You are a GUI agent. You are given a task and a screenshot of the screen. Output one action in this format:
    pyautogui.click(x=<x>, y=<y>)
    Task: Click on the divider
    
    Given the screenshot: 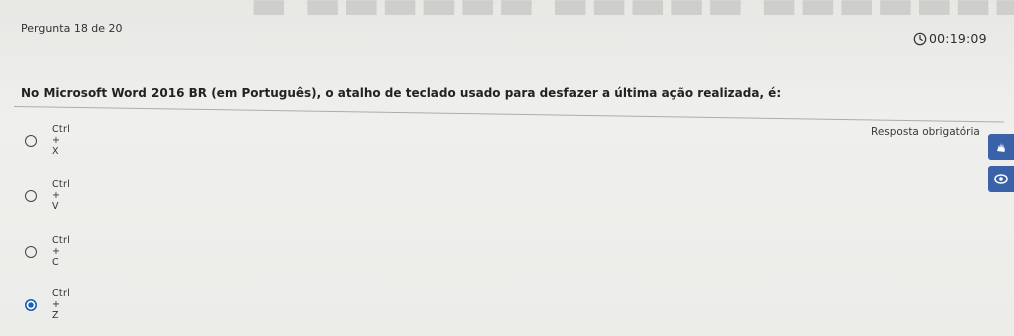 What is the action you would take?
    pyautogui.click(x=508, y=114)
    